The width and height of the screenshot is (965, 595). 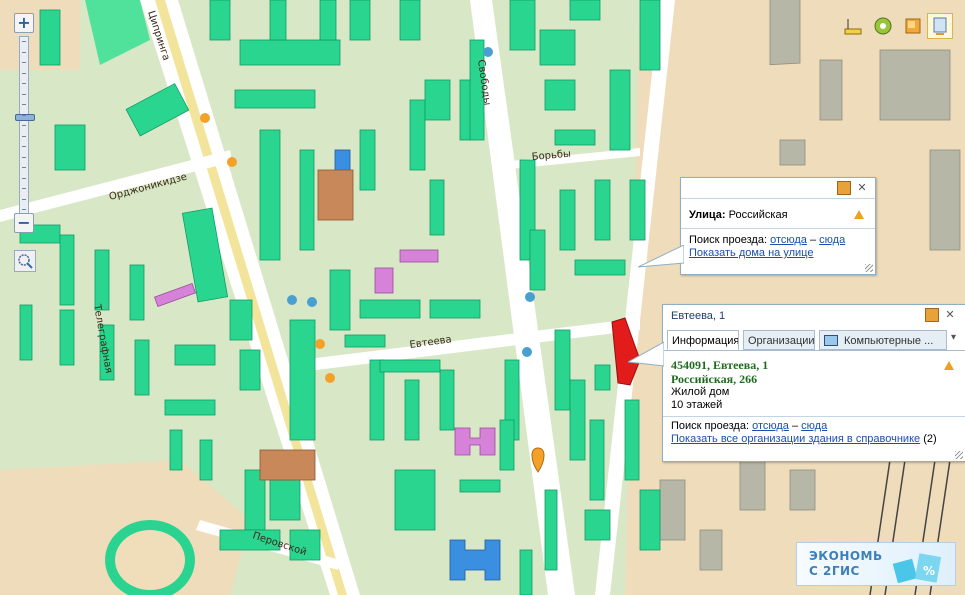 I want to click on orgs-count: (2), so click(x=930, y=439).